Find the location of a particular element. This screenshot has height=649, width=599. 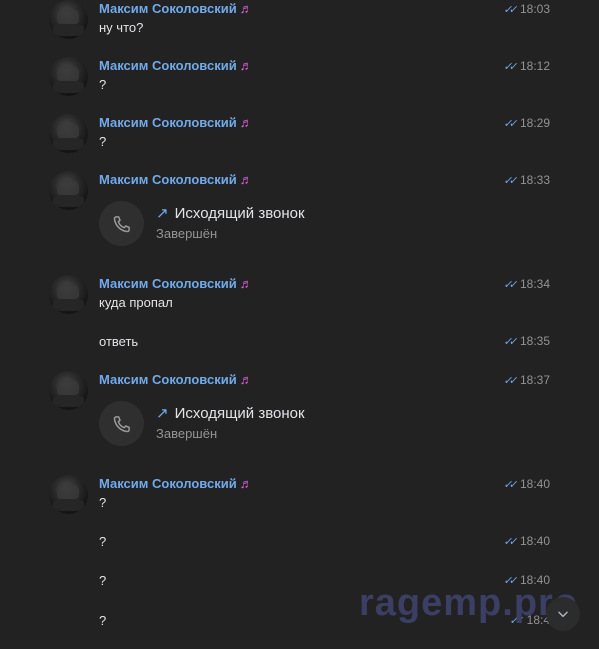

message-meta: ✓✓ 18:34 is located at coordinates (526, 284).